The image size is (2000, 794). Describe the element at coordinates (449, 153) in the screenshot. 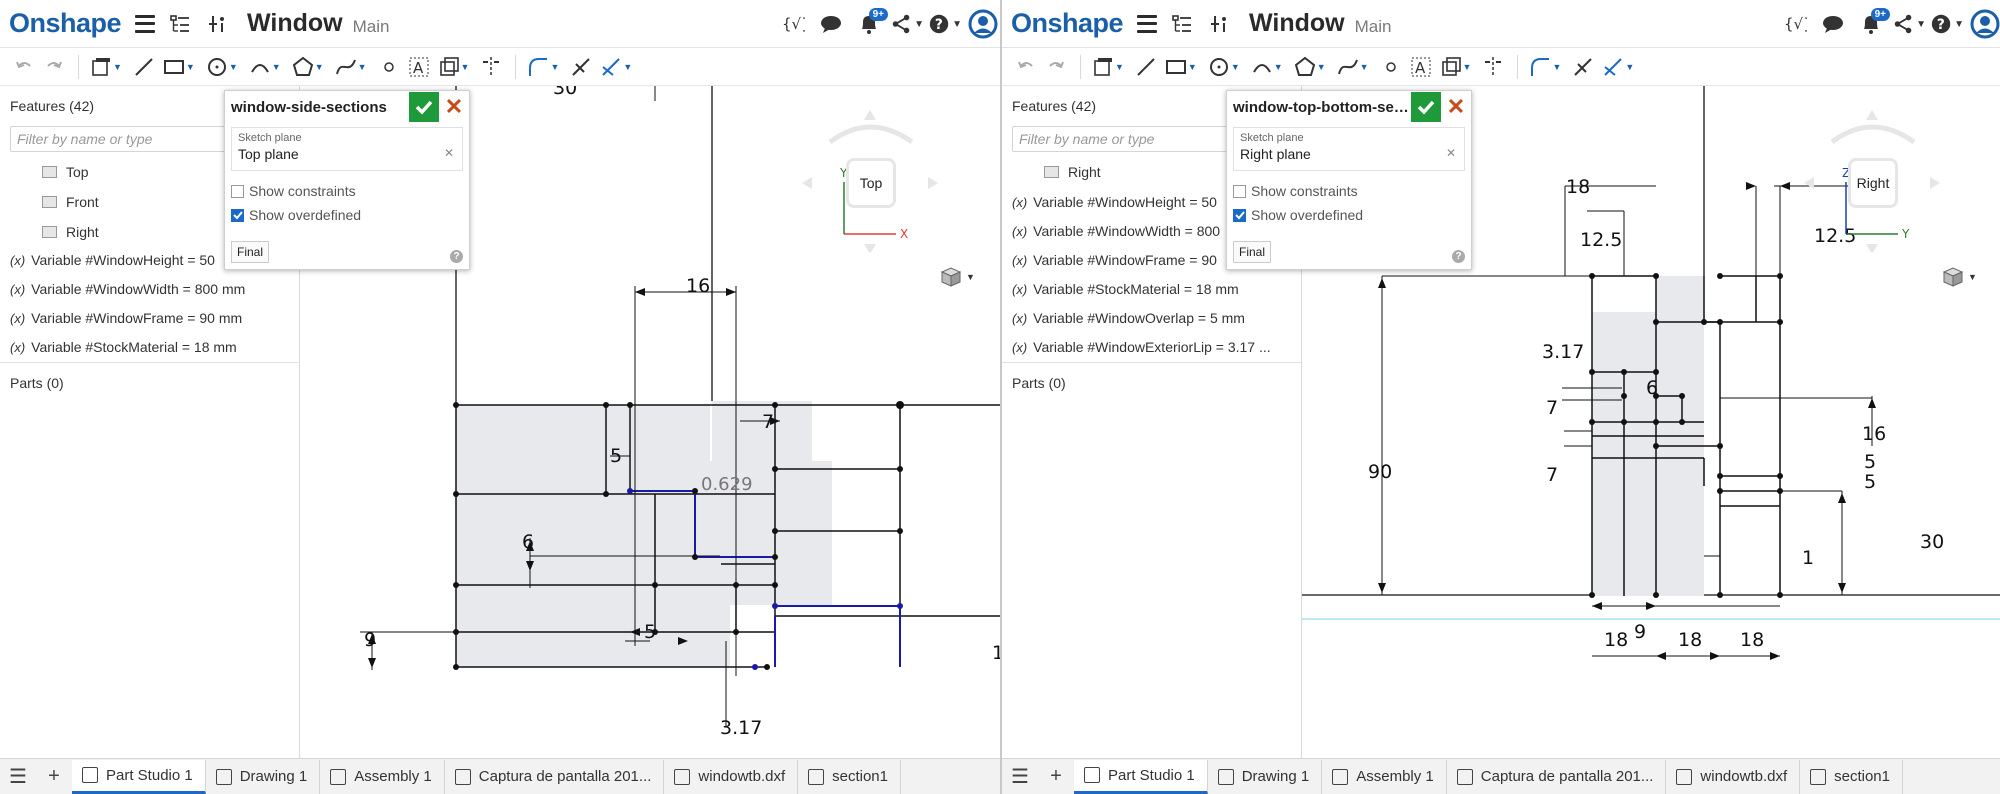

I see `clear-icon: ✕` at that location.